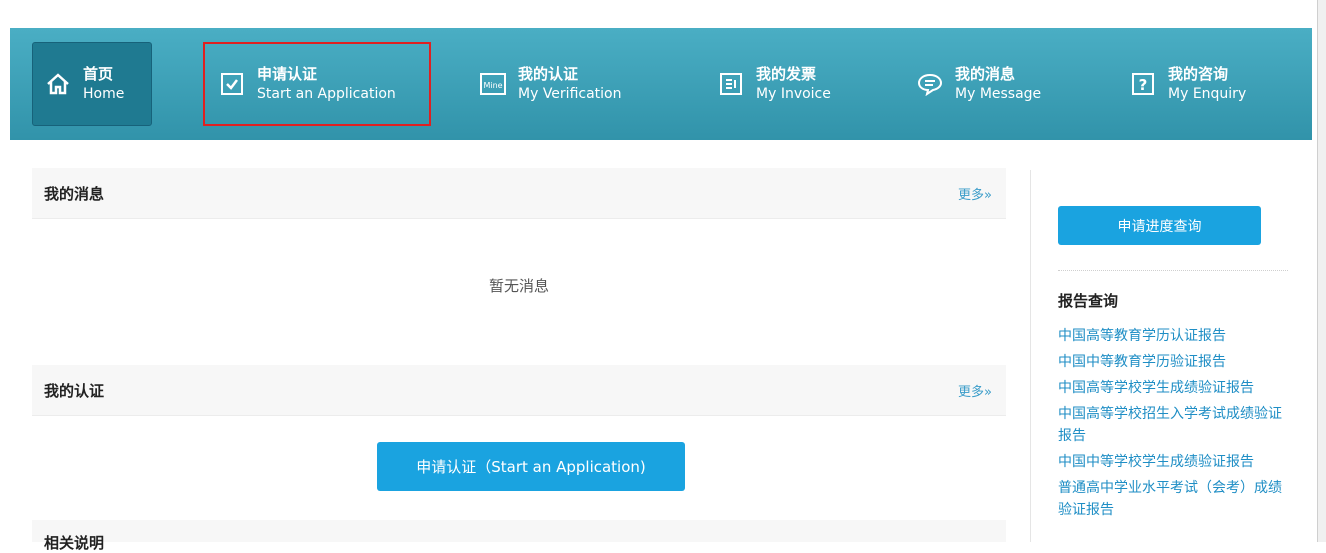  What do you see at coordinates (1174, 336) in the screenshot?
I see `report-link: 中国高等教育学历认证报告` at bounding box center [1174, 336].